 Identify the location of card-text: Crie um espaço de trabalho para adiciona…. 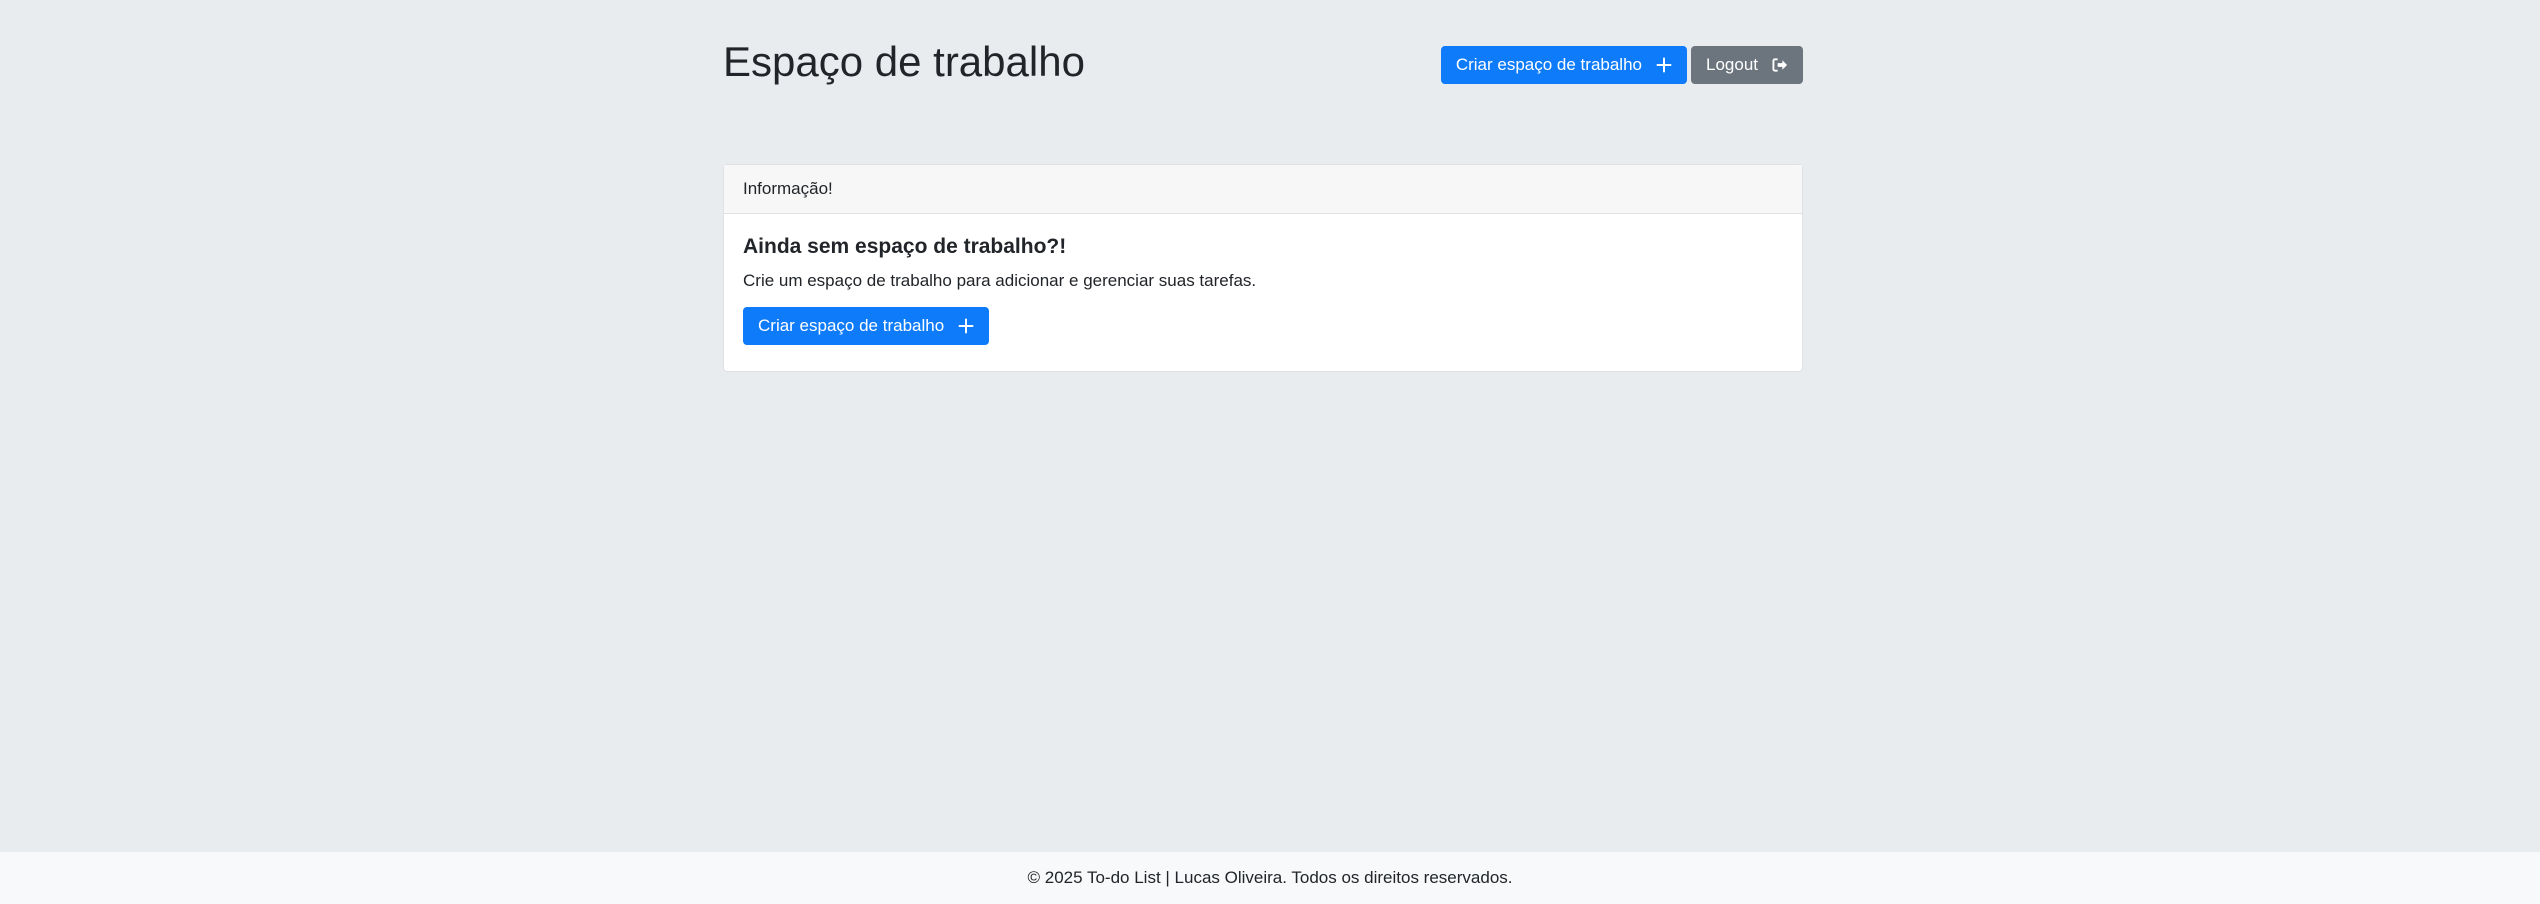
(1000, 280).